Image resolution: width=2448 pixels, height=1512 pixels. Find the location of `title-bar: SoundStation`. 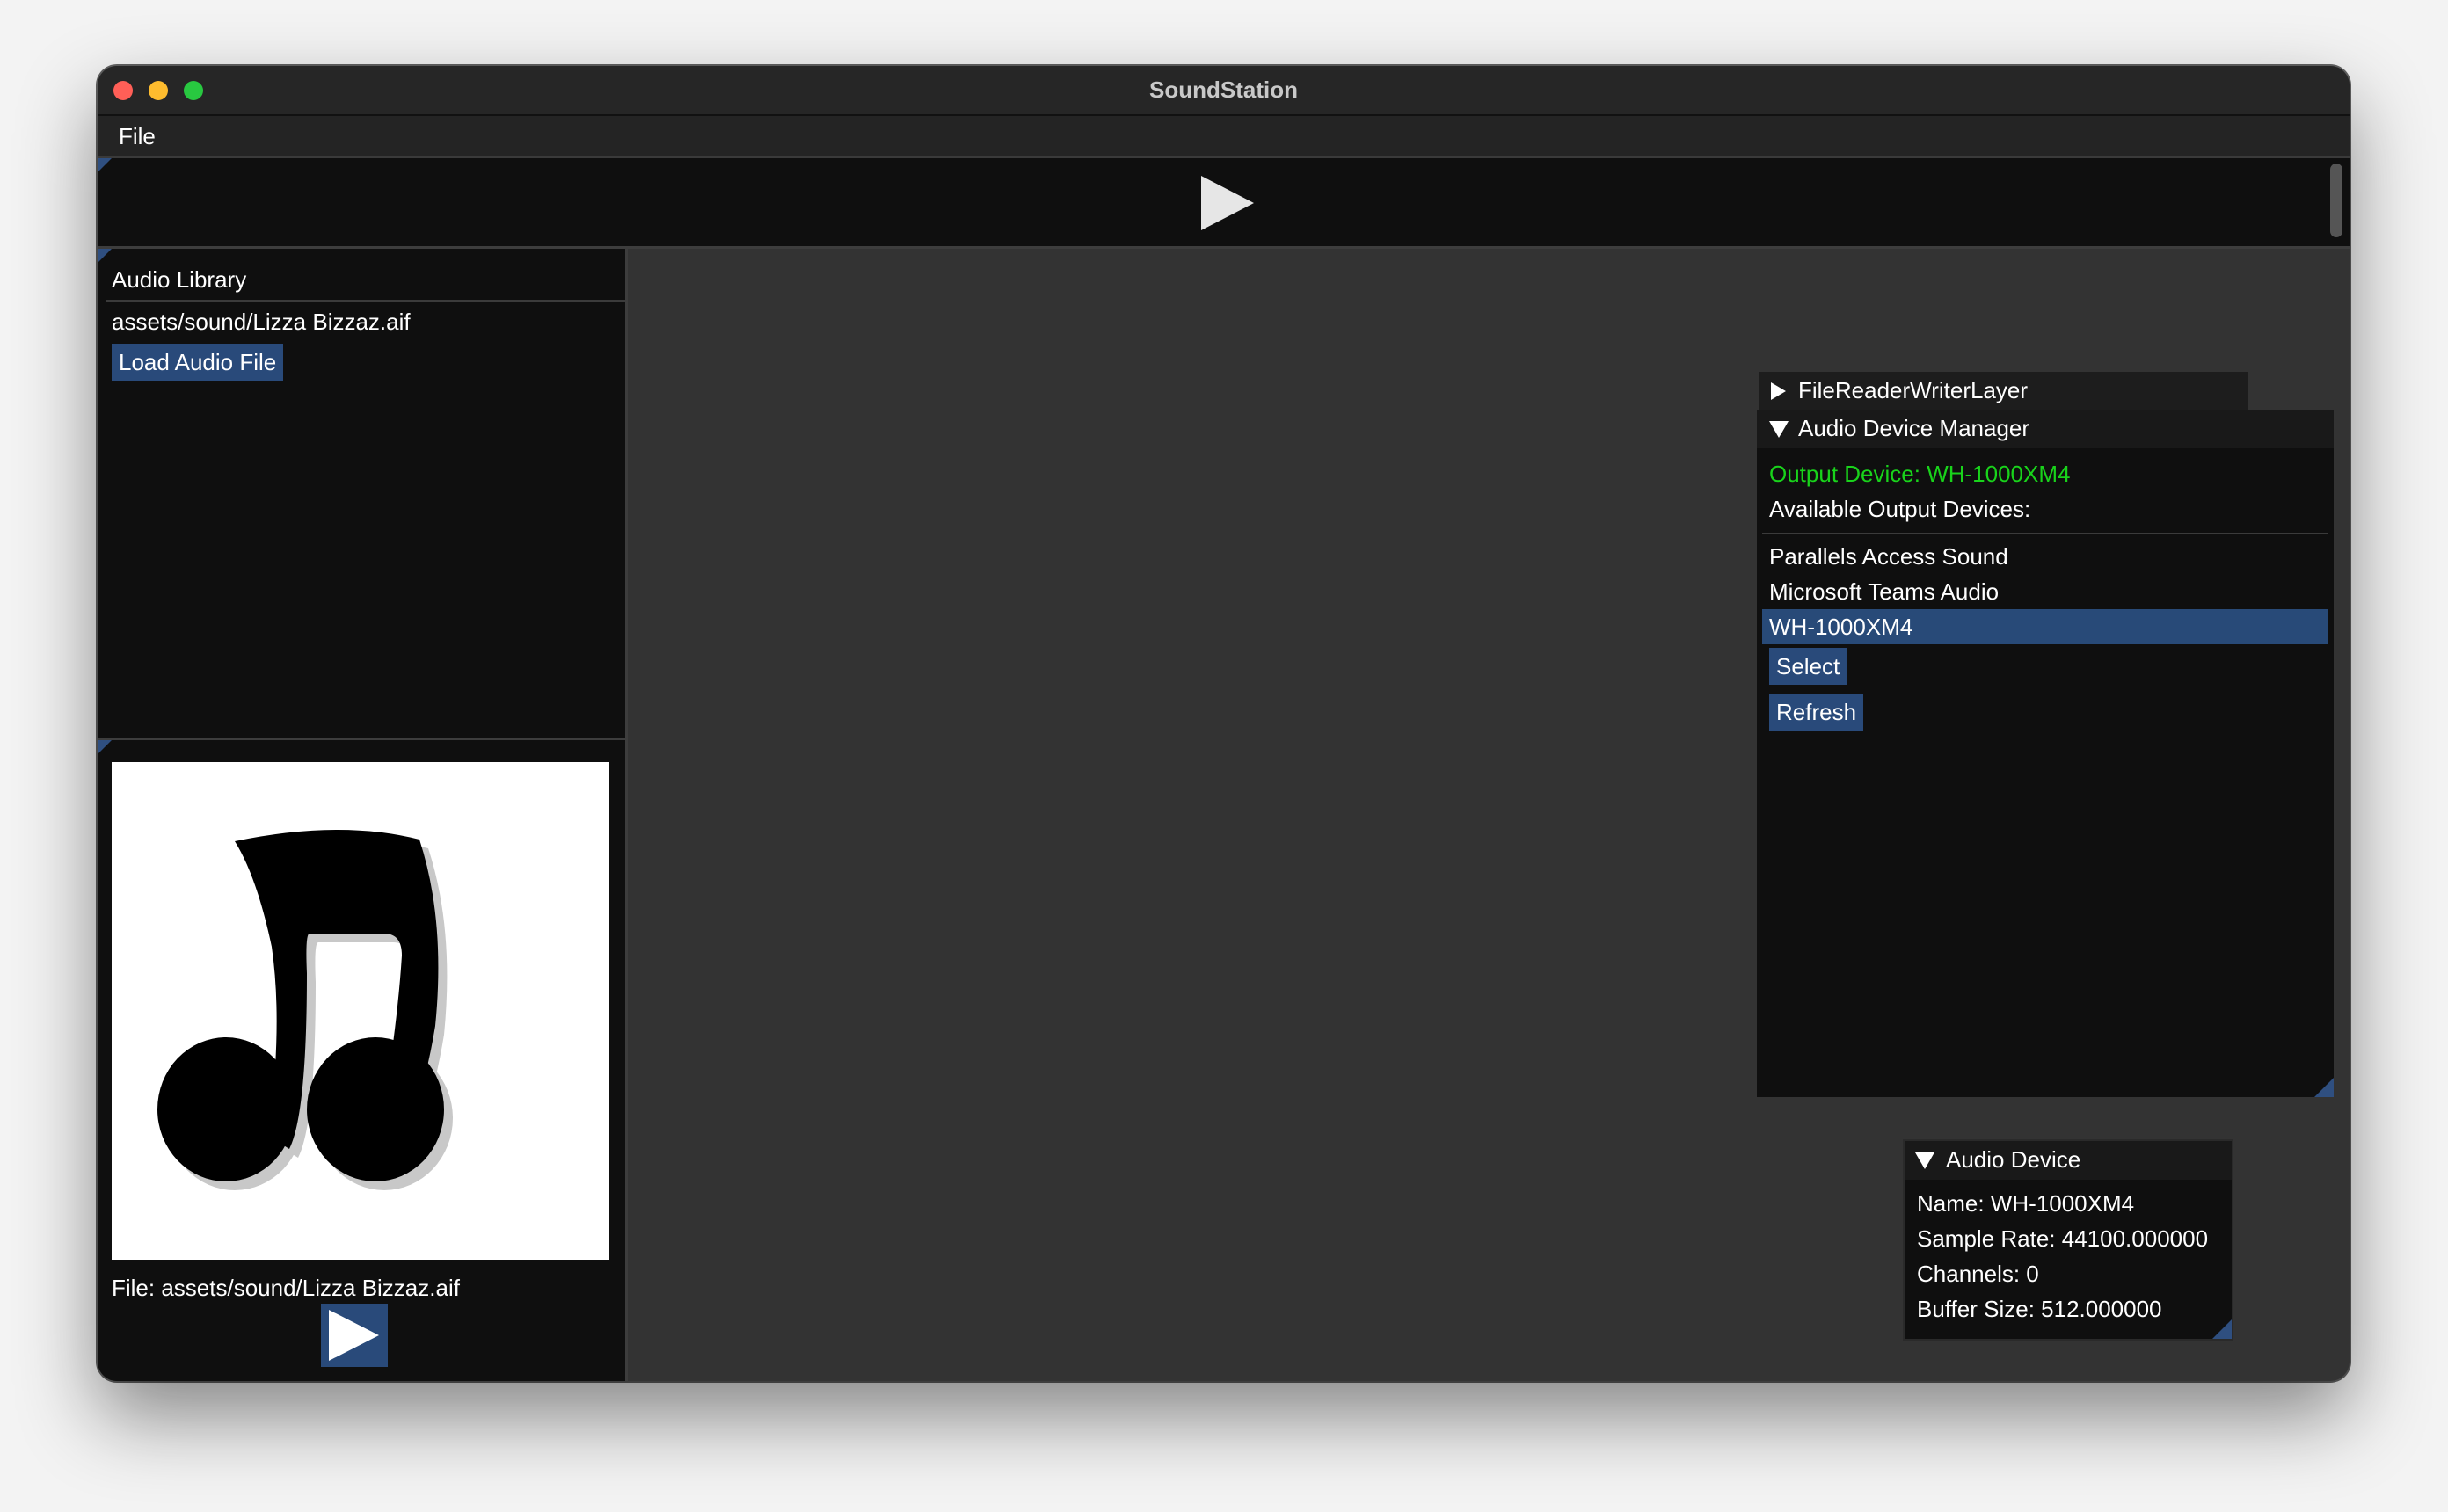

title-bar: SoundStation is located at coordinates (1224, 91).